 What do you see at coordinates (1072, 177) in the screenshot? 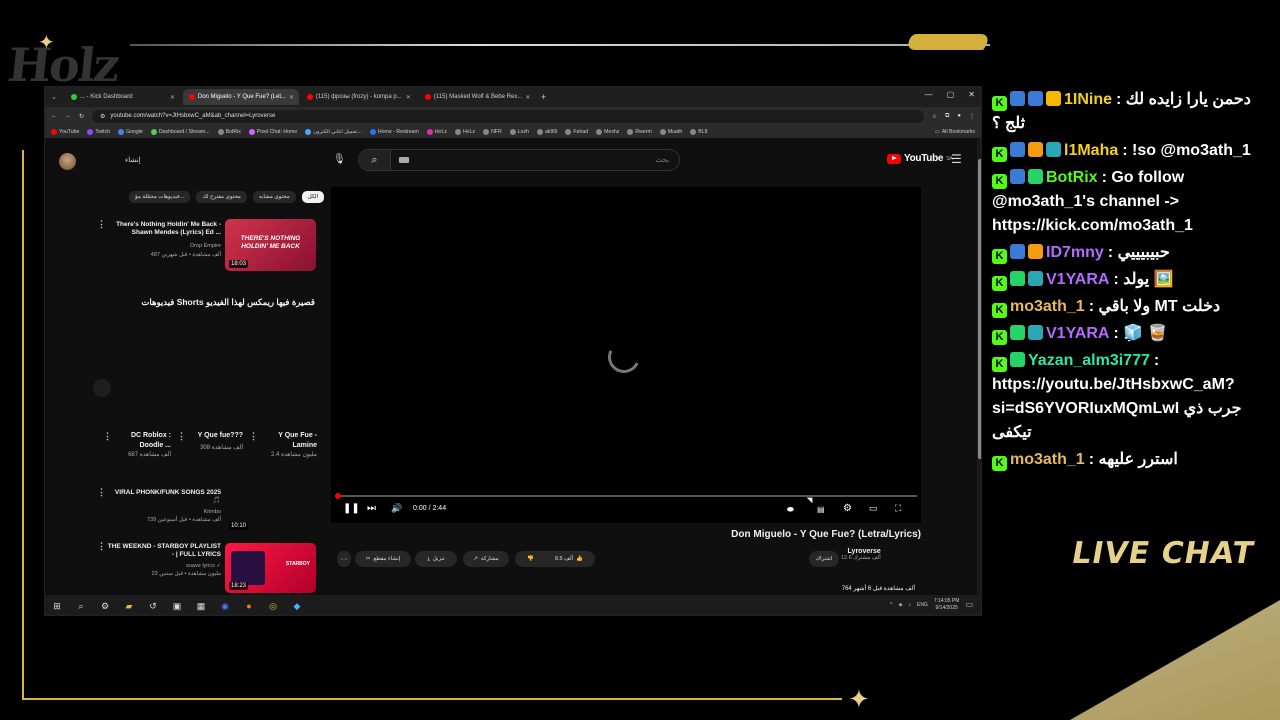
I see `chat-username: BotRix` at bounding box center [1072, 177].